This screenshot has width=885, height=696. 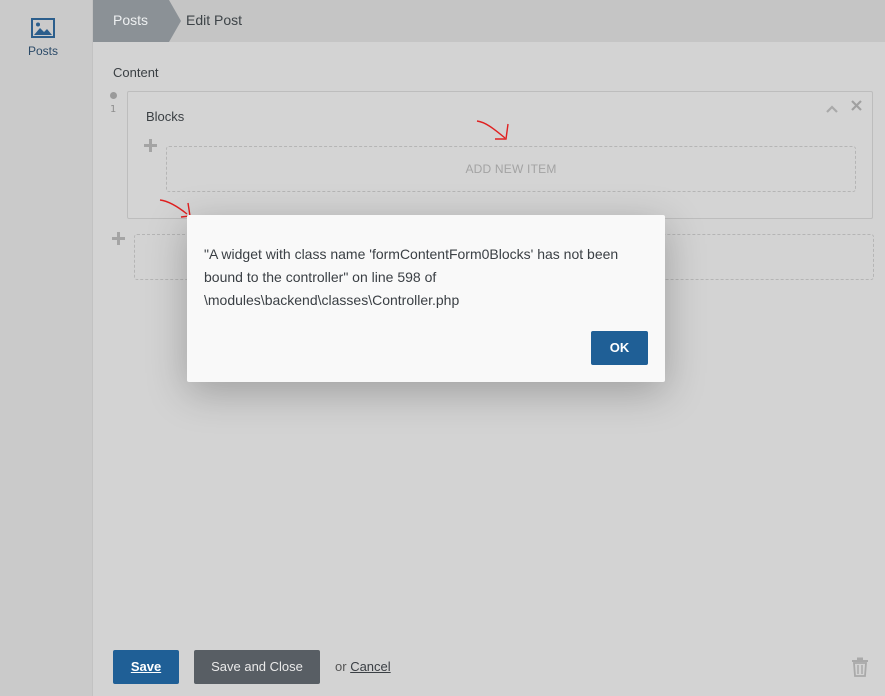 I want to click on sidebar-item-label: Posts, so click(x=42, y=51).